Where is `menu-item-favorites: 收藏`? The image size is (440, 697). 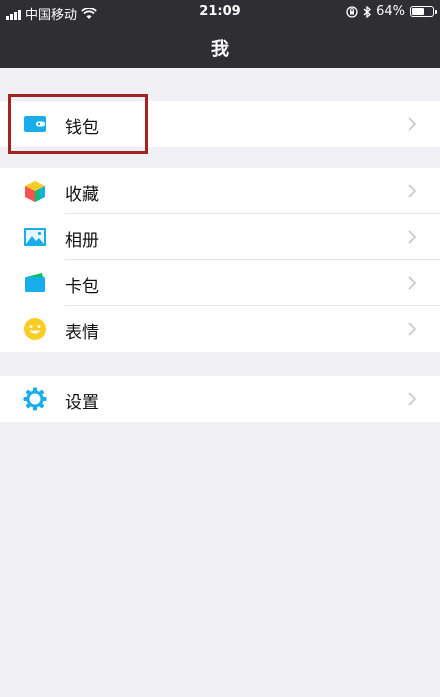 menu-item-favorites: 收藏 is located at coordinates (220, 191).